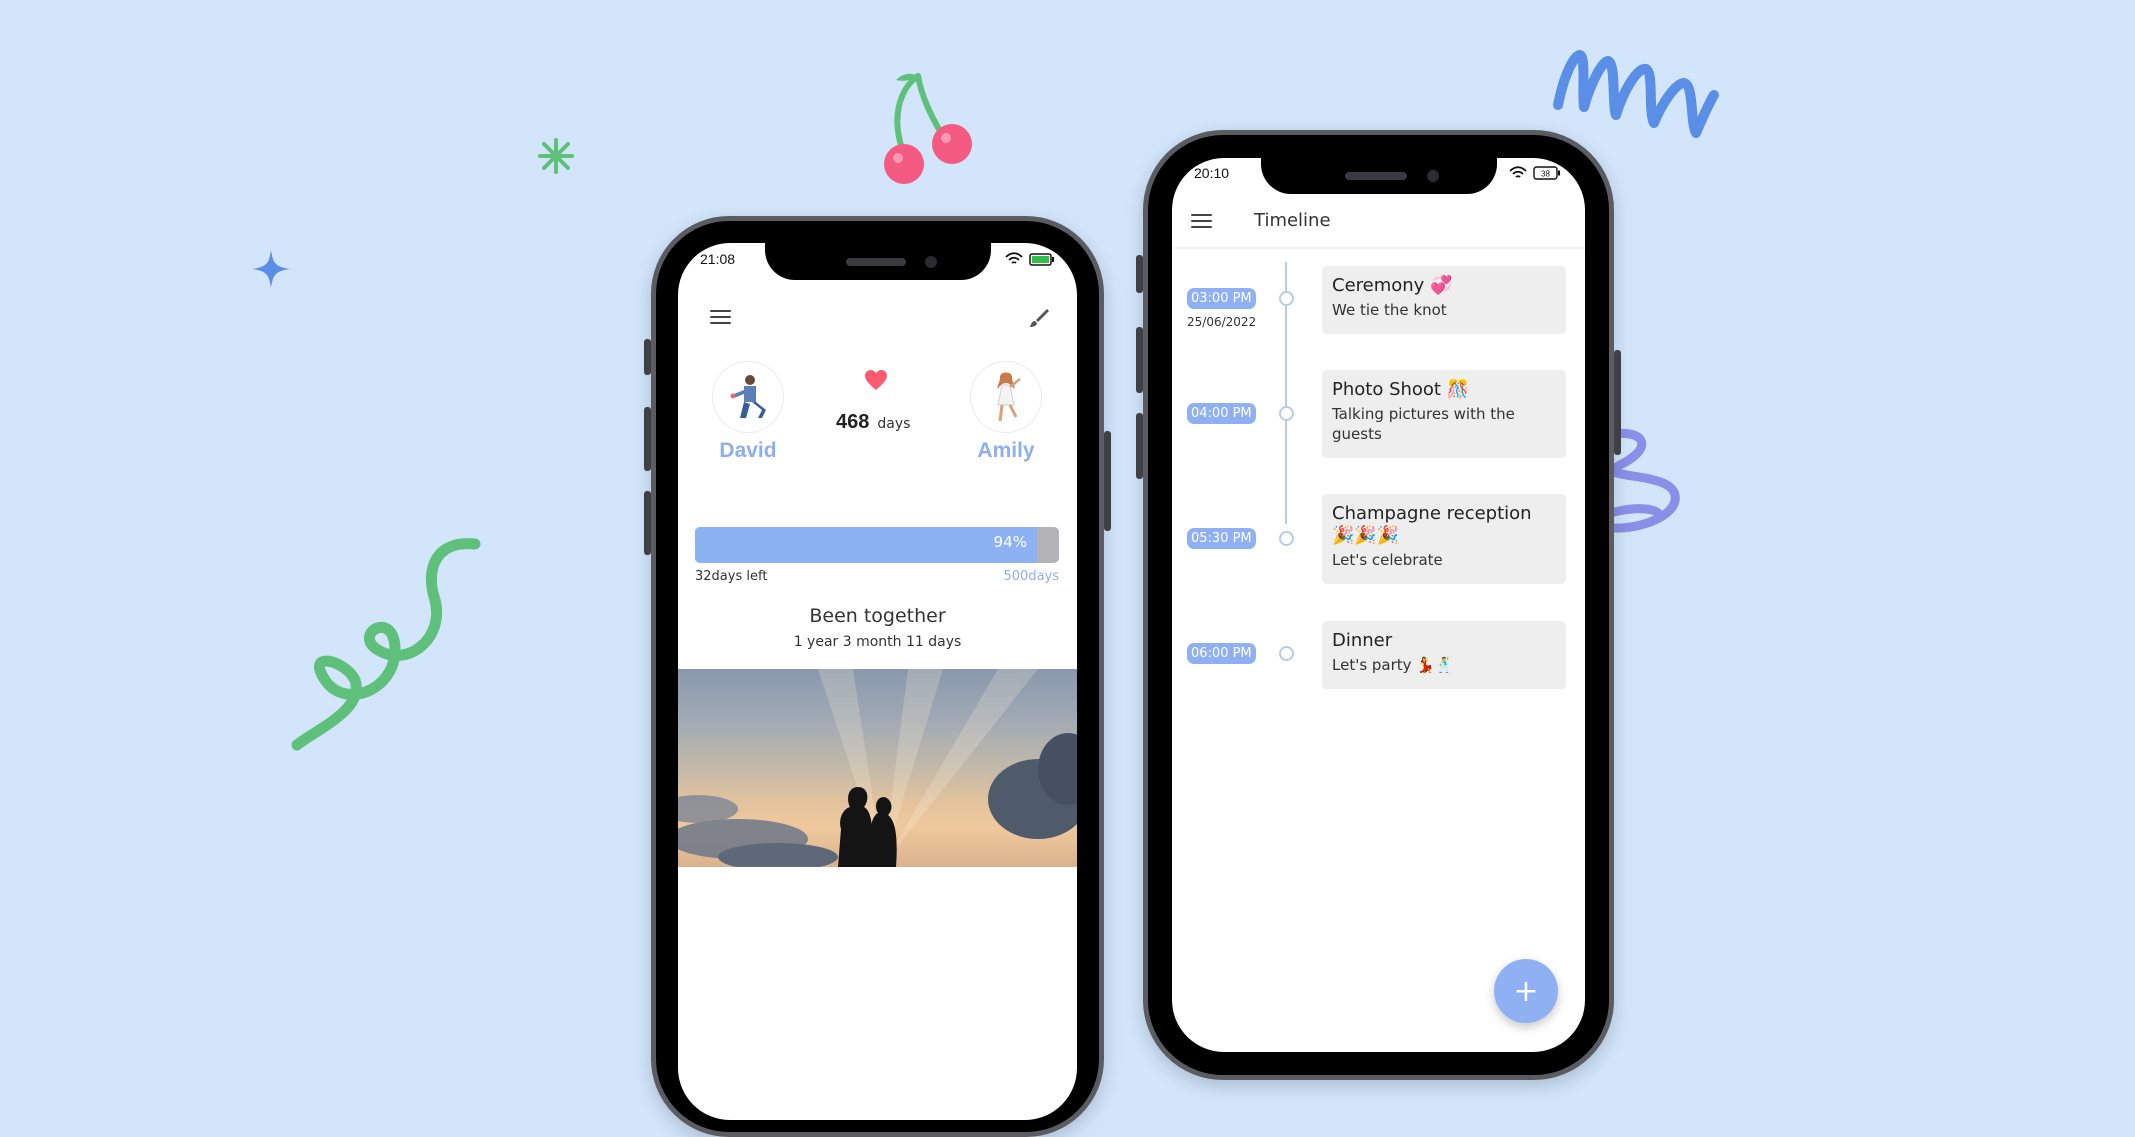 This screenshot has height=1137, width=2135. What do you see at coordinates (1221, 653) in the screenshot?
I see `event-time: 06:00 PM` at bounding box center [1221, 653].